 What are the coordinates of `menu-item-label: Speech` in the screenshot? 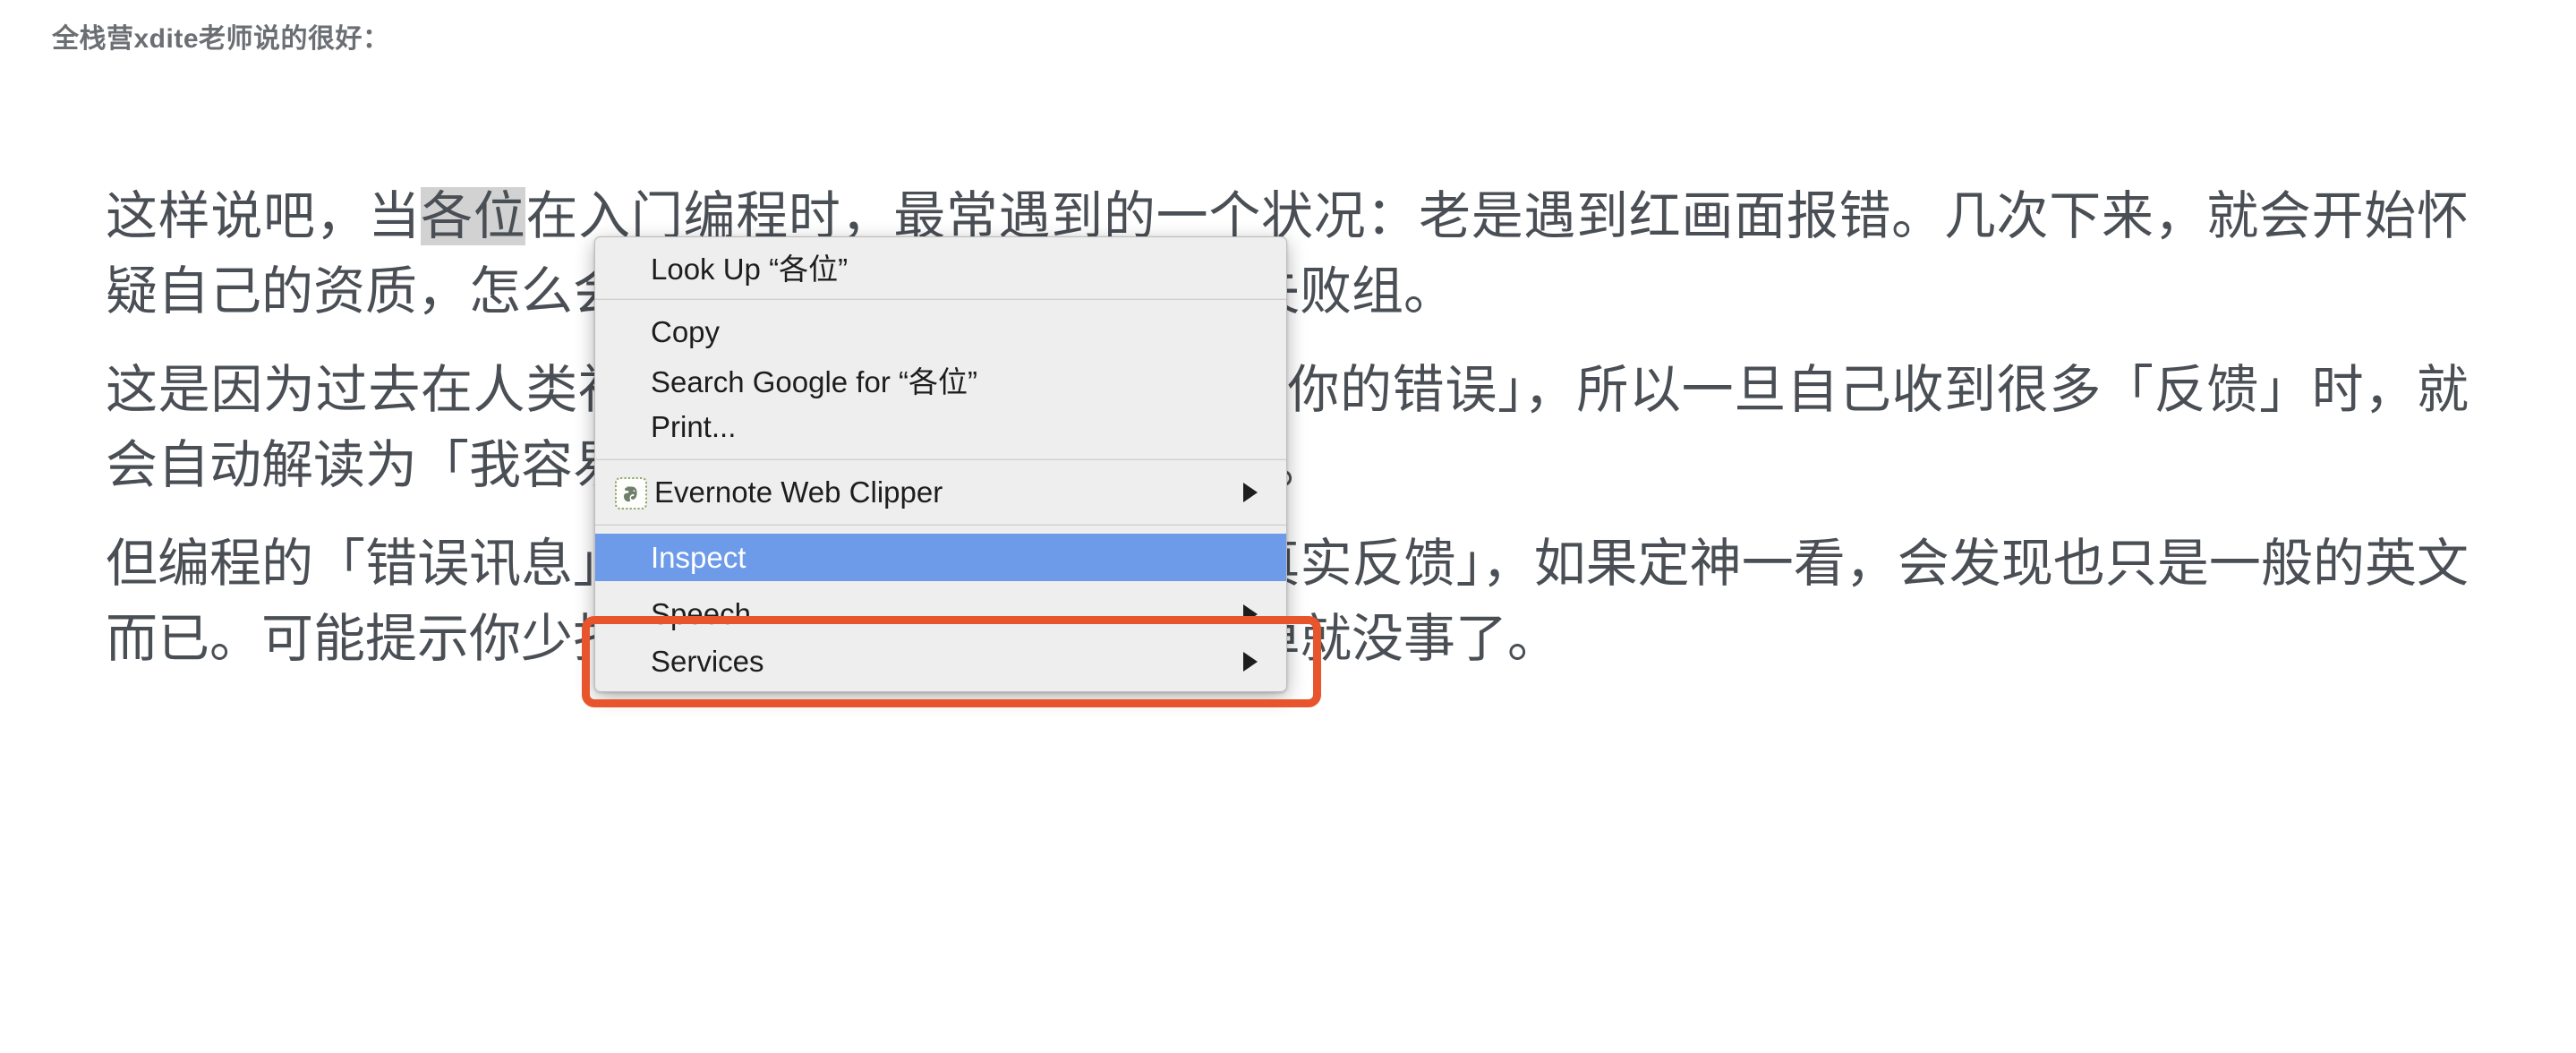 It's located at (701, 613).